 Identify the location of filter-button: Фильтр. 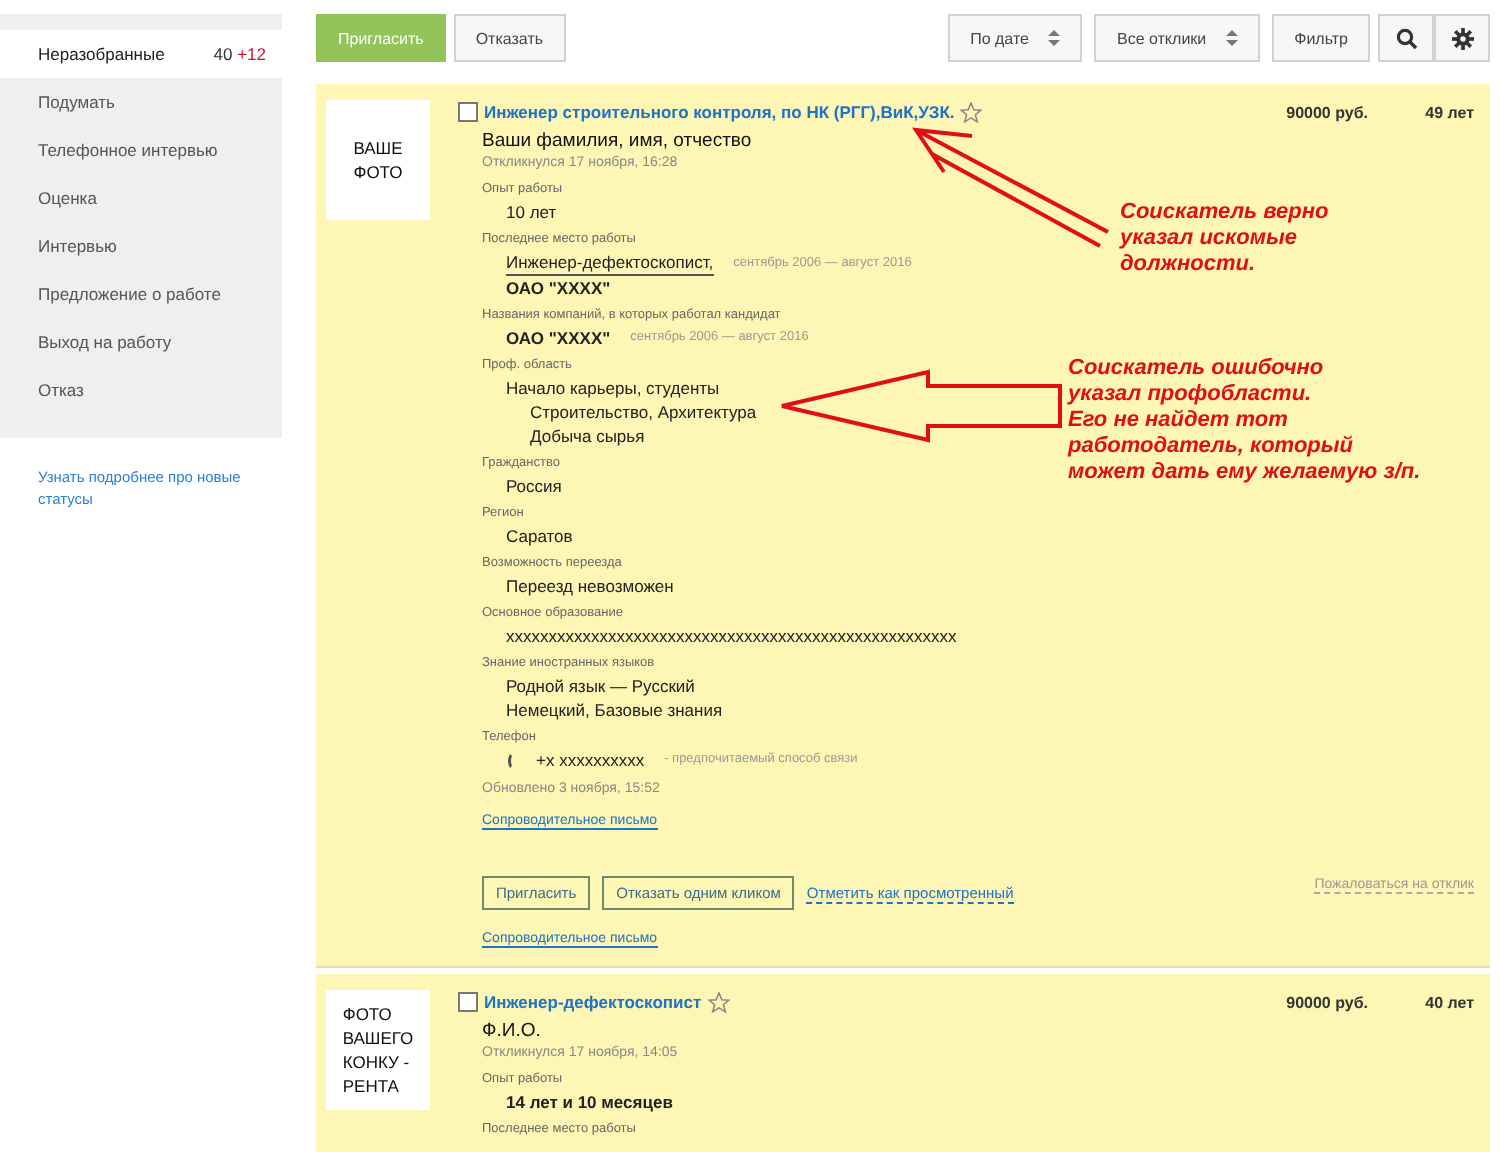
(1321, 38).